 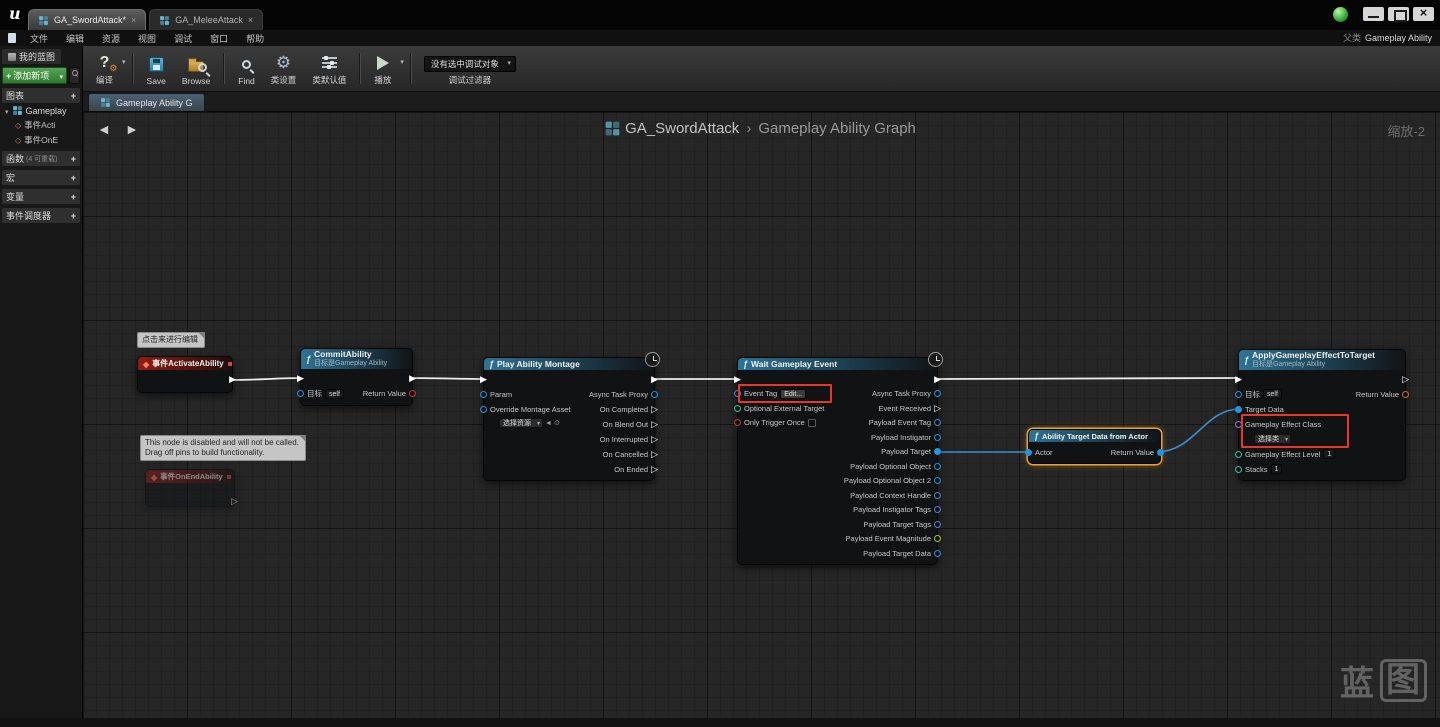 I want to click on source-control-status-icon, so click(x=1340, y=14).